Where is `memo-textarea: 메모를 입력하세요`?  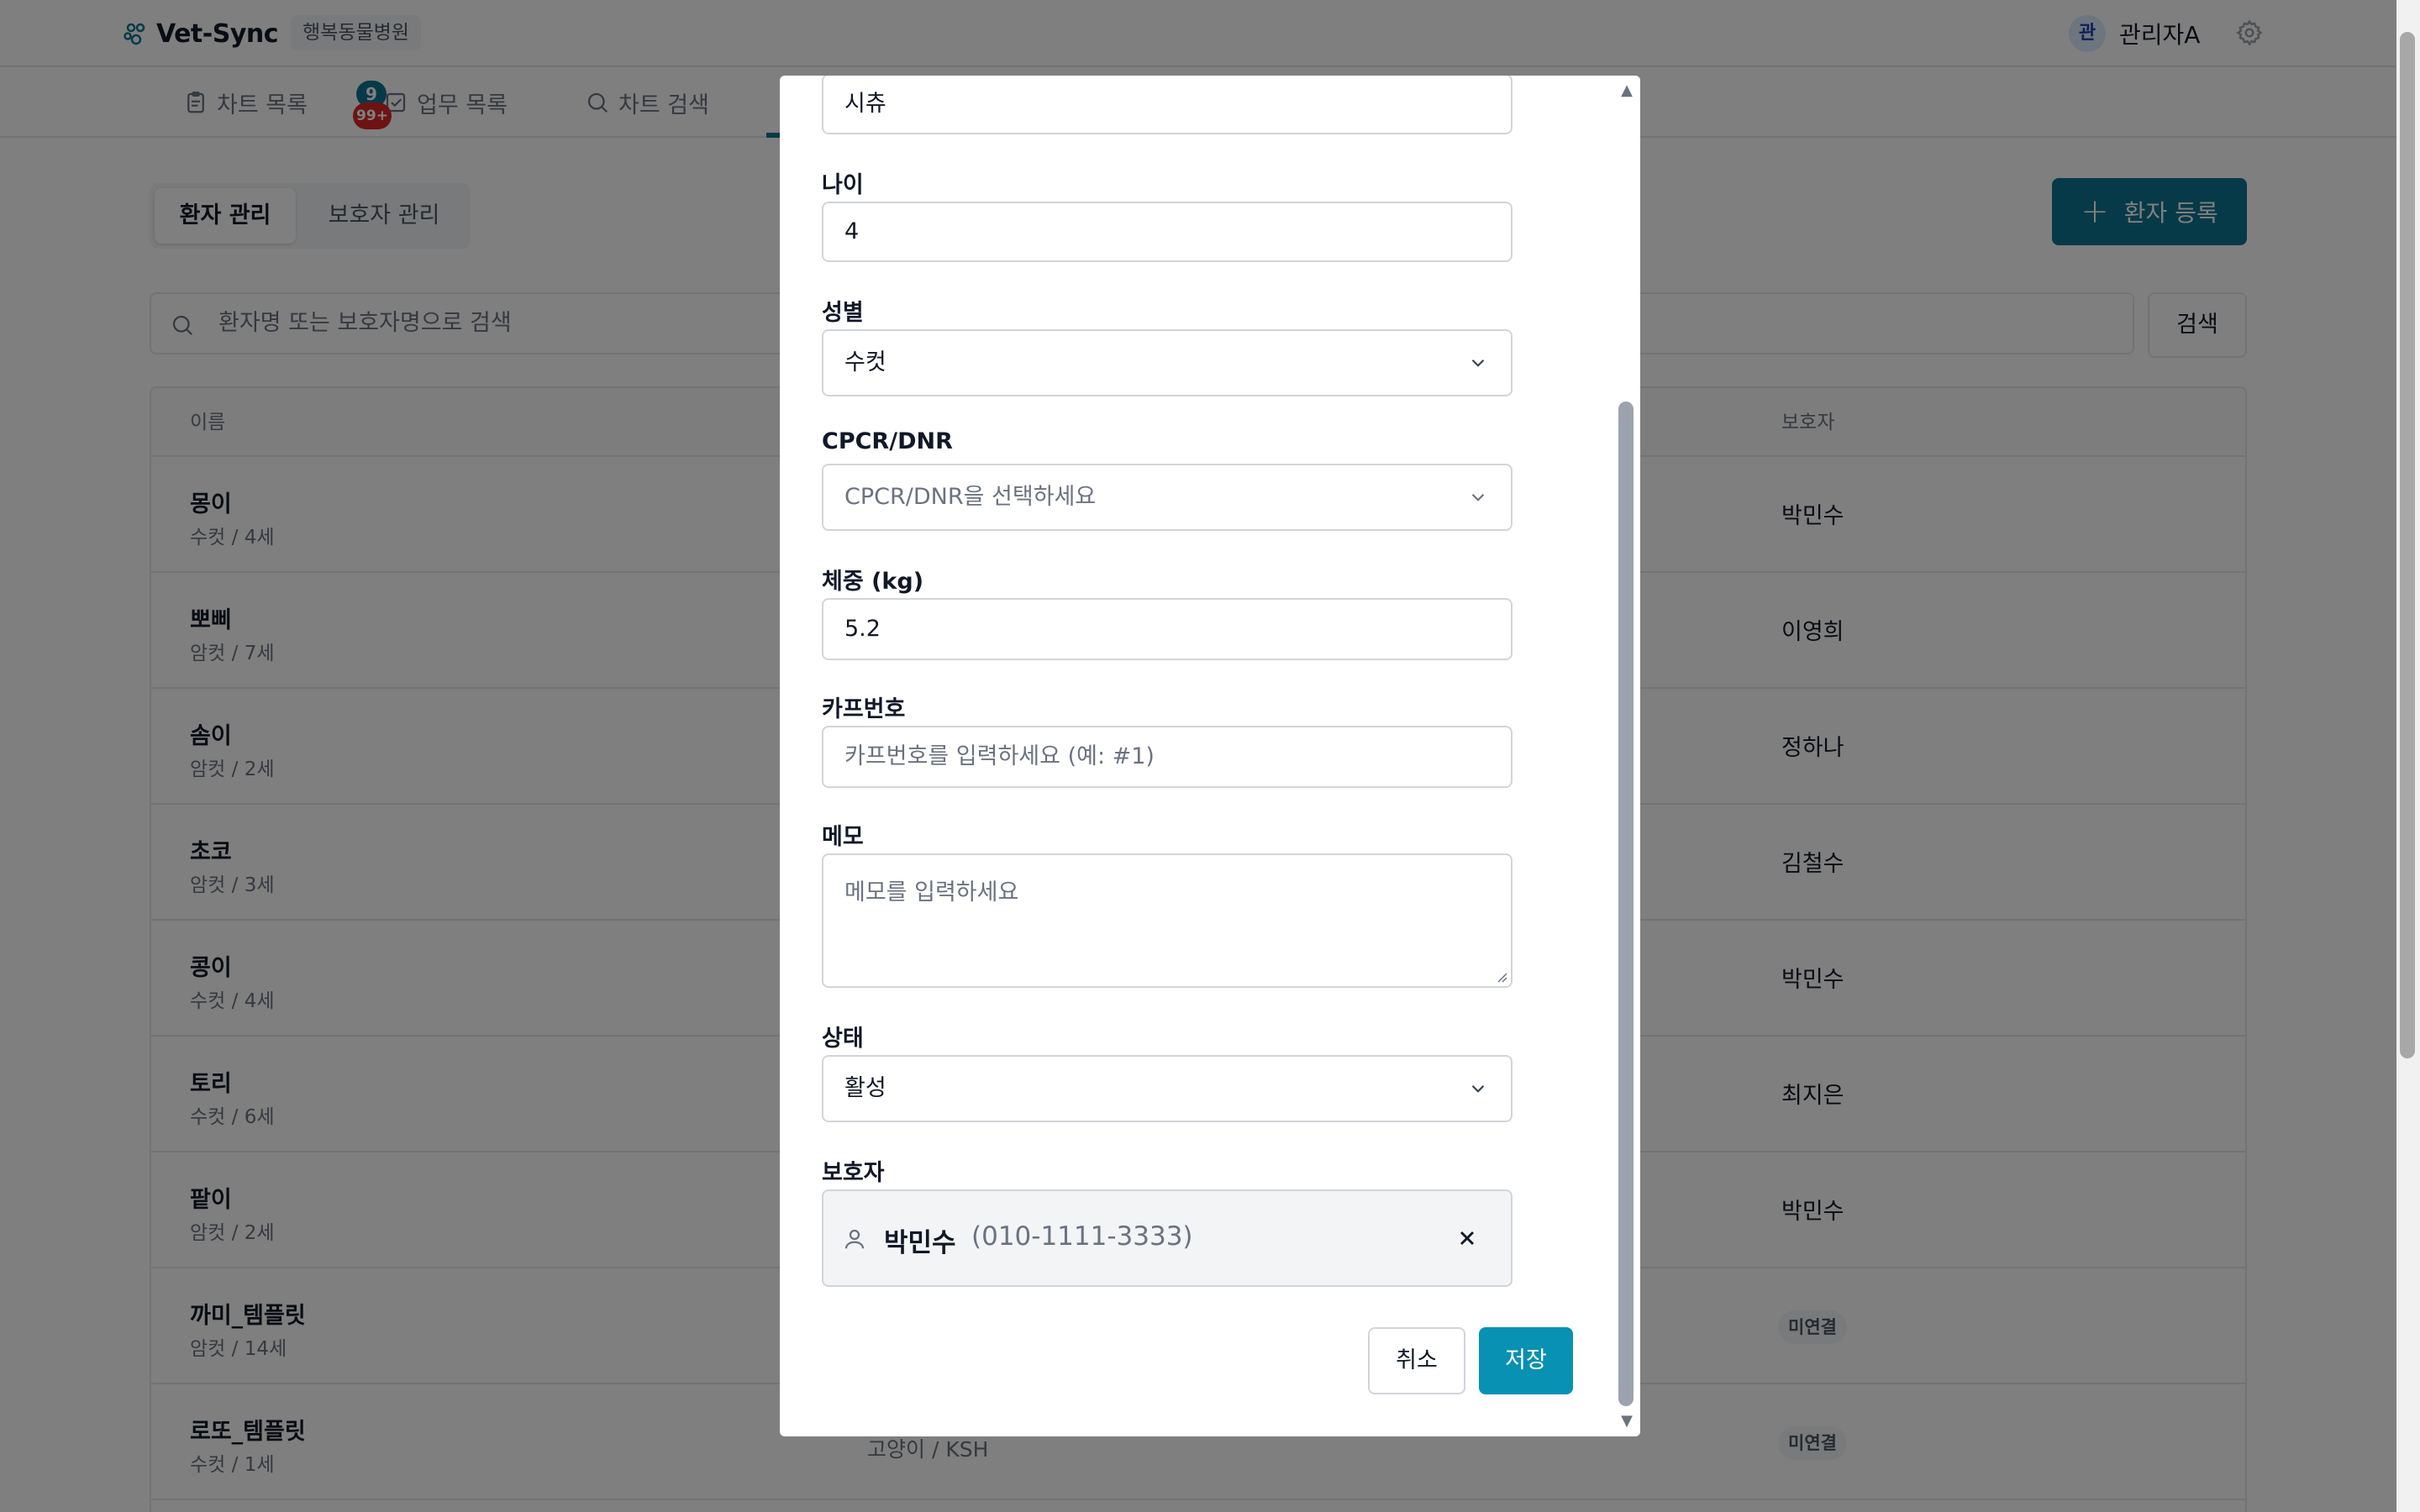
memo-textarea: 메모를 입력하세요 is located at coordinates (1167, 920).